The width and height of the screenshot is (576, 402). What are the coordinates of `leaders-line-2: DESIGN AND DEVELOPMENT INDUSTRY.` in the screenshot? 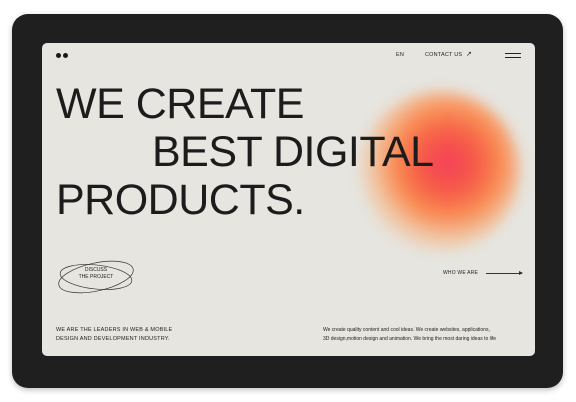 It's located at (113, 339).